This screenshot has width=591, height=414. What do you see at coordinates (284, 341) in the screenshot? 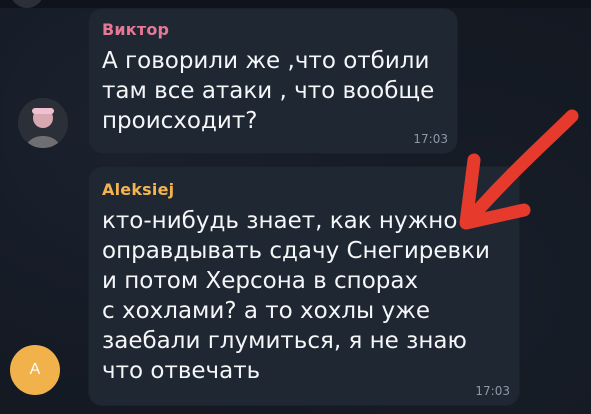
I see `message-line: заебали глумиться, я не знаю` at bounding box center [284, 341].